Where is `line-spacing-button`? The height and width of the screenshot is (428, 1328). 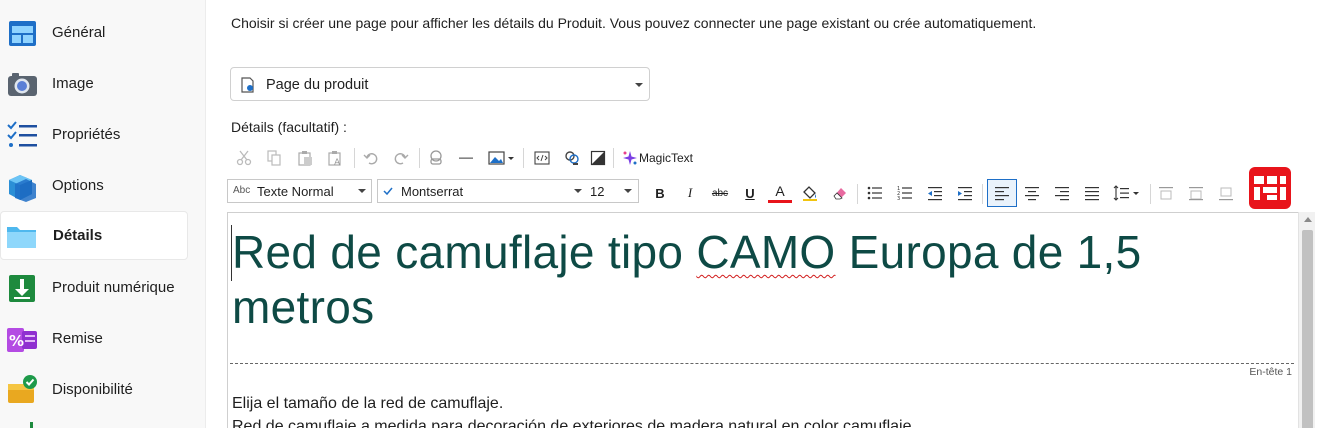 line-spacing-button is located at coordinates (1127, 193).